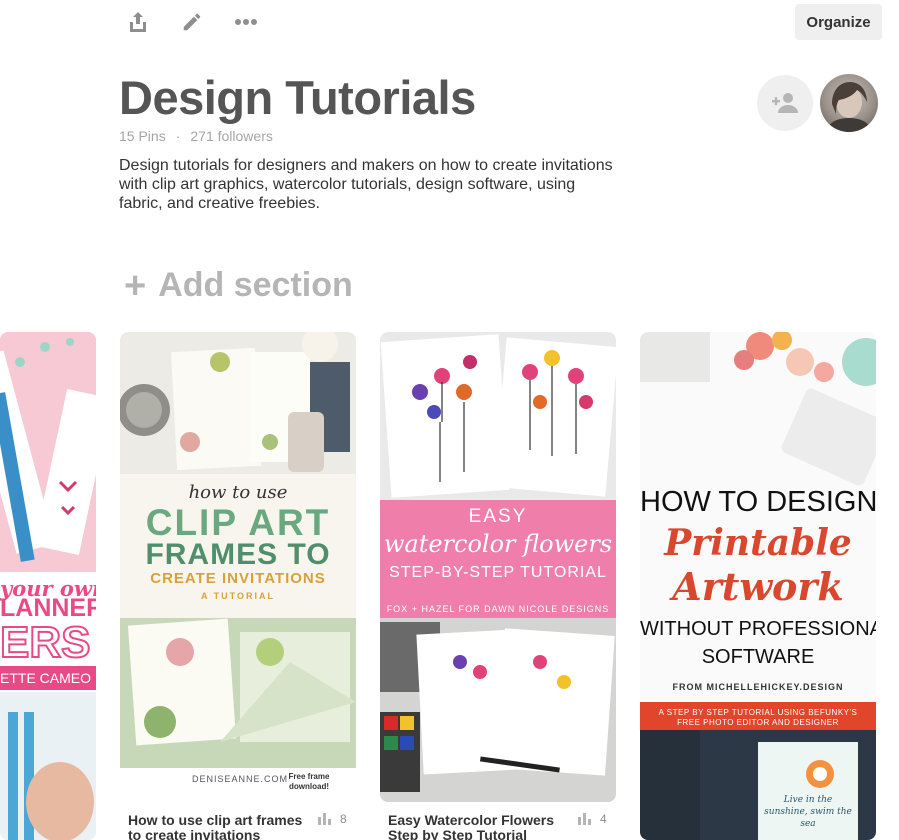 This screenshot has width=899, height=840. What do you see at coordinates (498, 544) in the screenshot?
I see `pin-image-text: watercolor flowers` at bounding box center [498, 544].